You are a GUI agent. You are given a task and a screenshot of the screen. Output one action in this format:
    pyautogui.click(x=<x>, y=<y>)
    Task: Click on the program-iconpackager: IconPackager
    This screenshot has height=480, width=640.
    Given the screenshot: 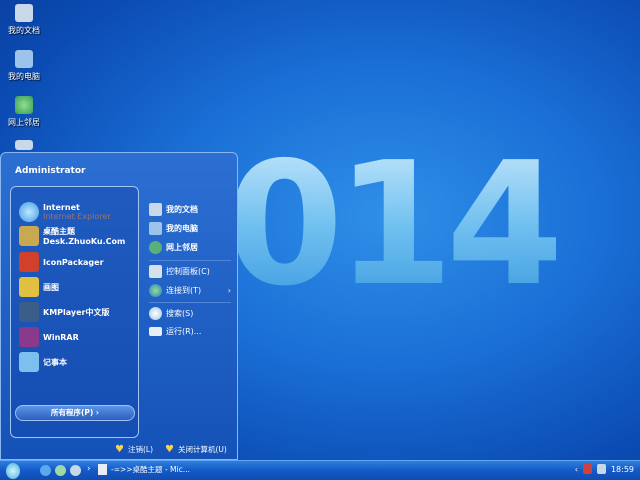 What is the action you would take?
    pyautogui.click(x=61, y=262)
    